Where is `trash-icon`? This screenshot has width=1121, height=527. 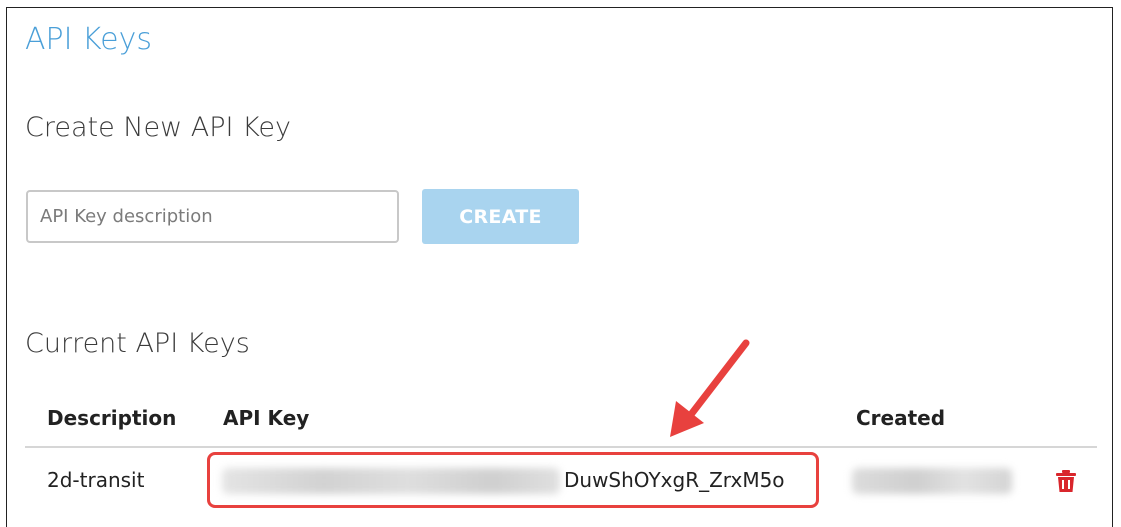
trash-icon is located at coordinates (1066, 481).